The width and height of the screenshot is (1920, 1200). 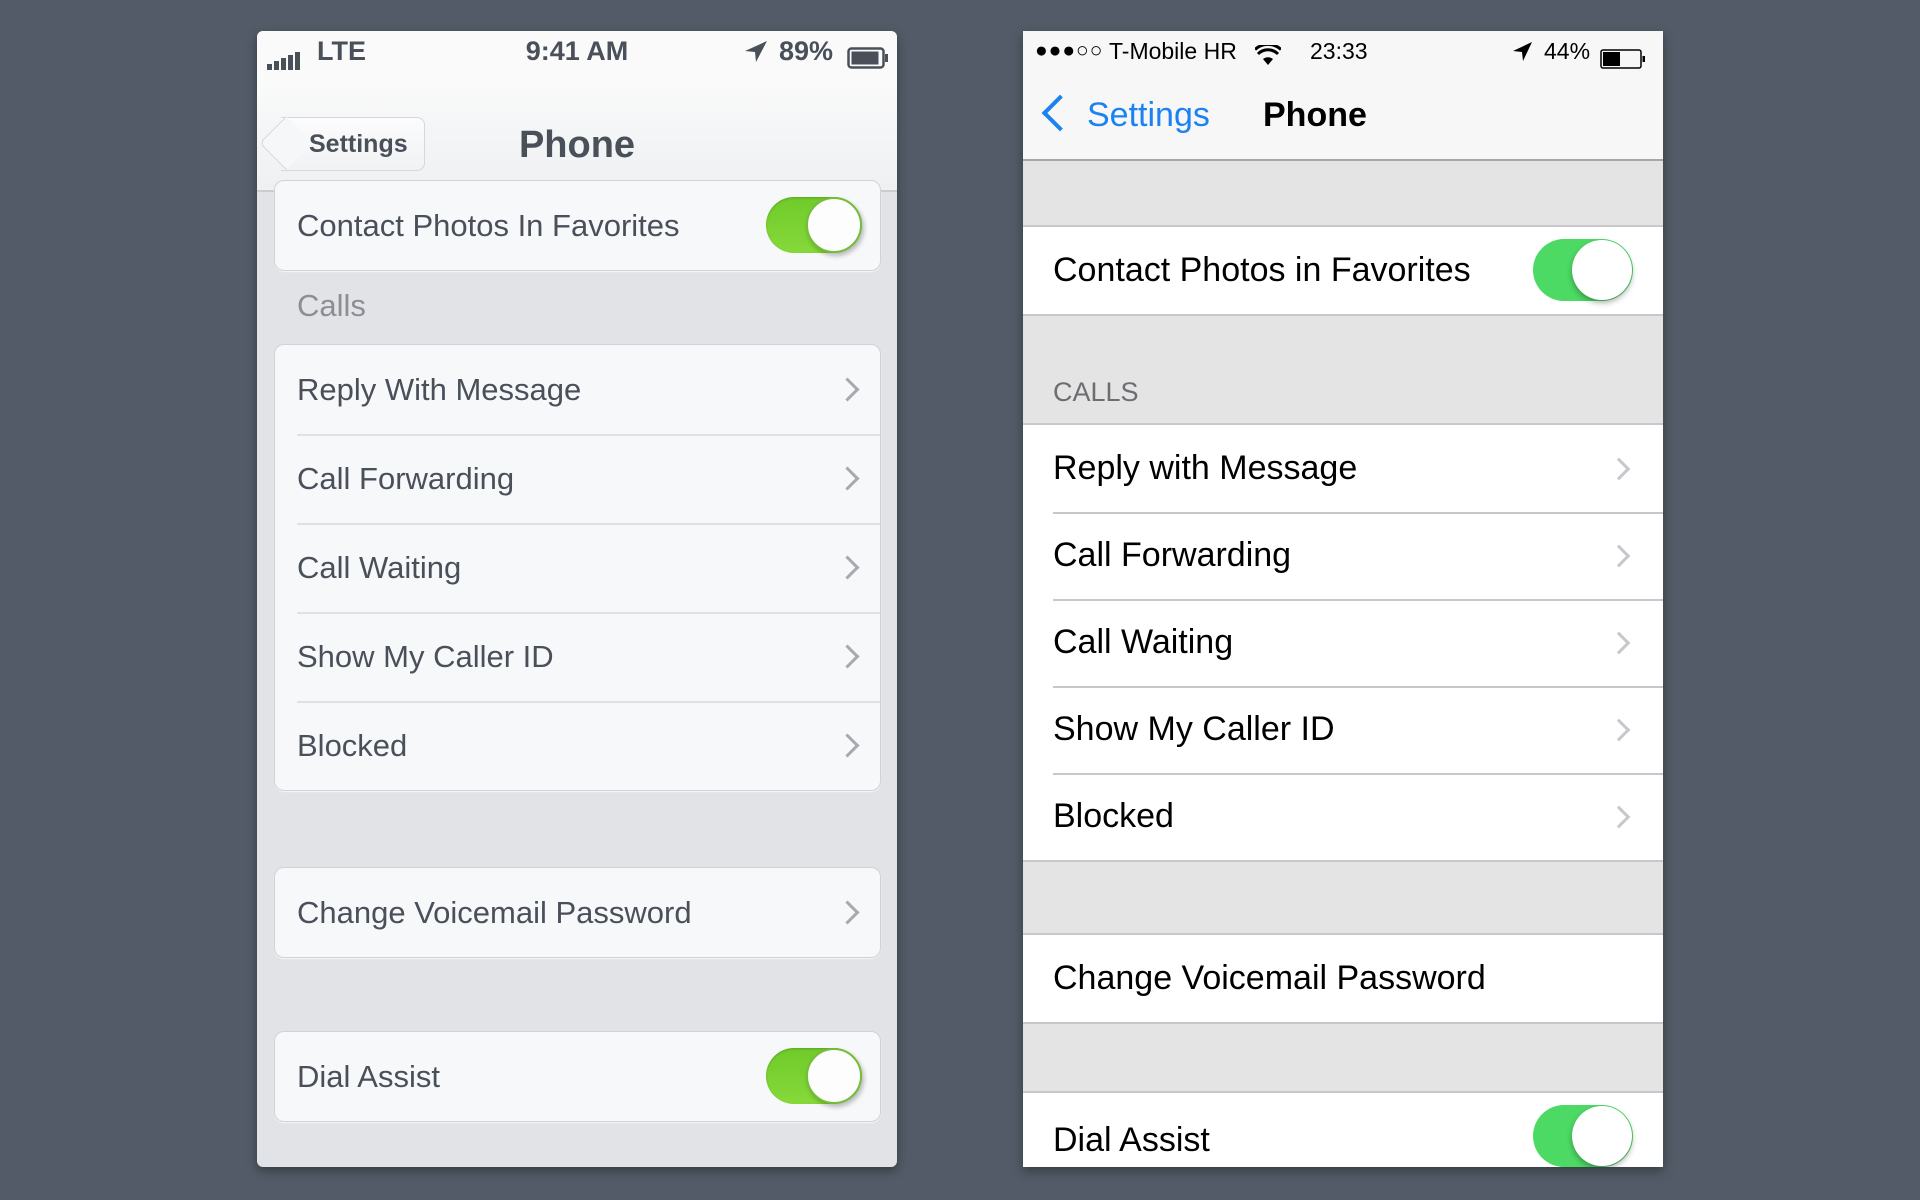 I want to click on row-label: Contact Photos in Favorites, so click(x=1262, y=270).